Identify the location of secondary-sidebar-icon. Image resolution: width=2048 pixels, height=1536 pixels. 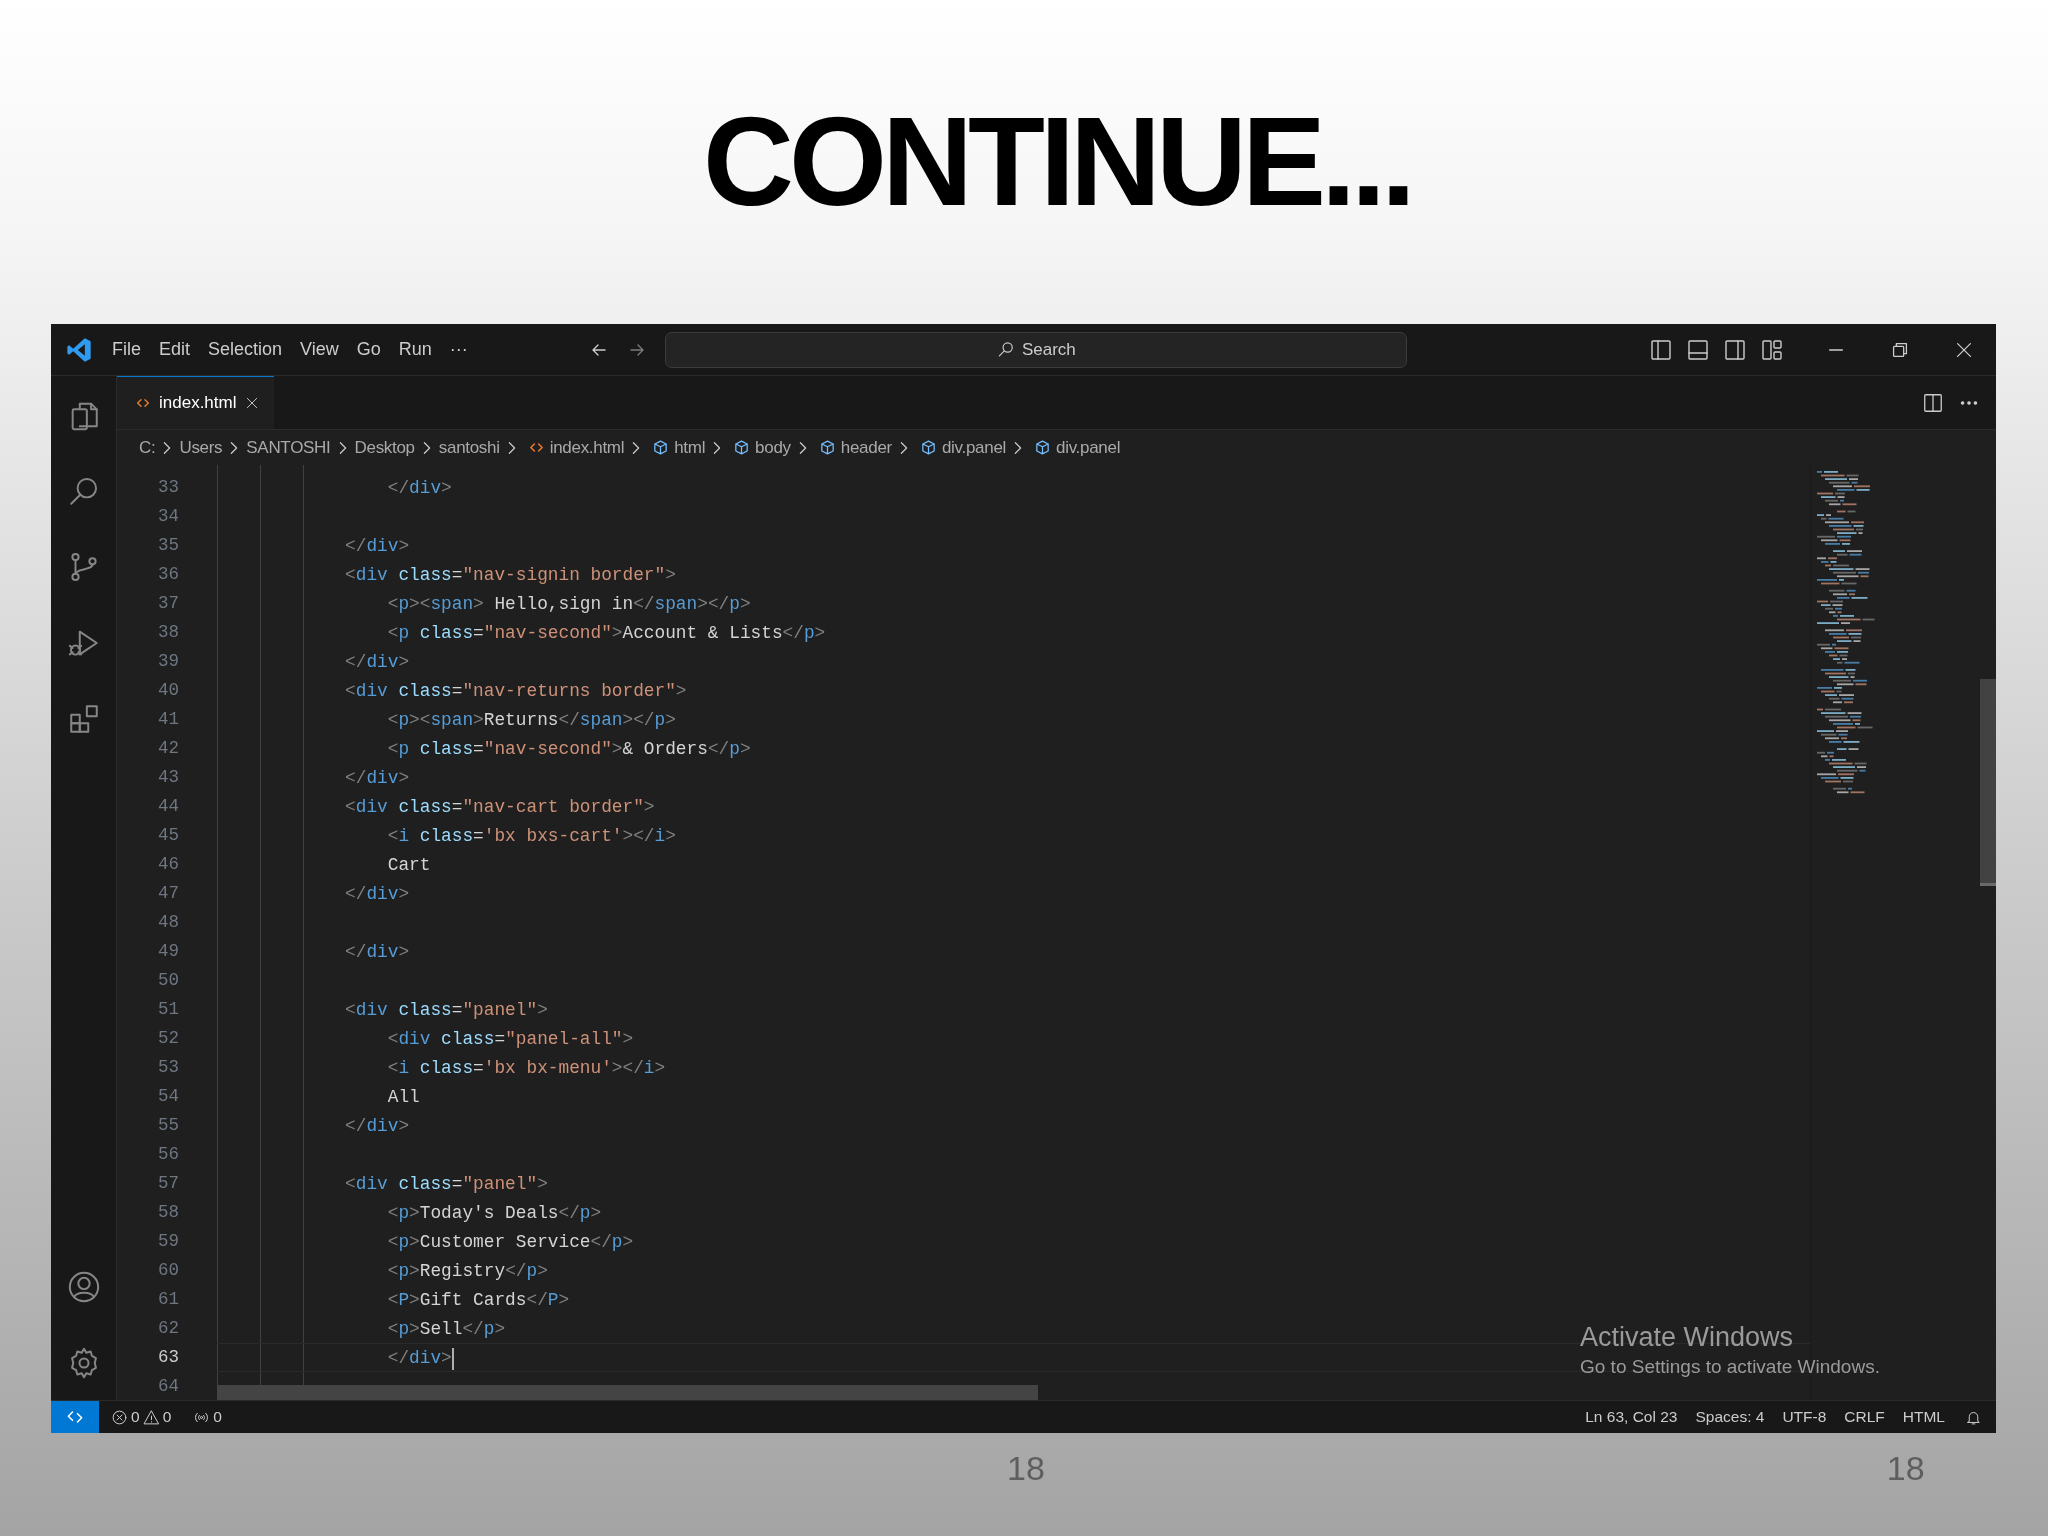
(1735, 349).